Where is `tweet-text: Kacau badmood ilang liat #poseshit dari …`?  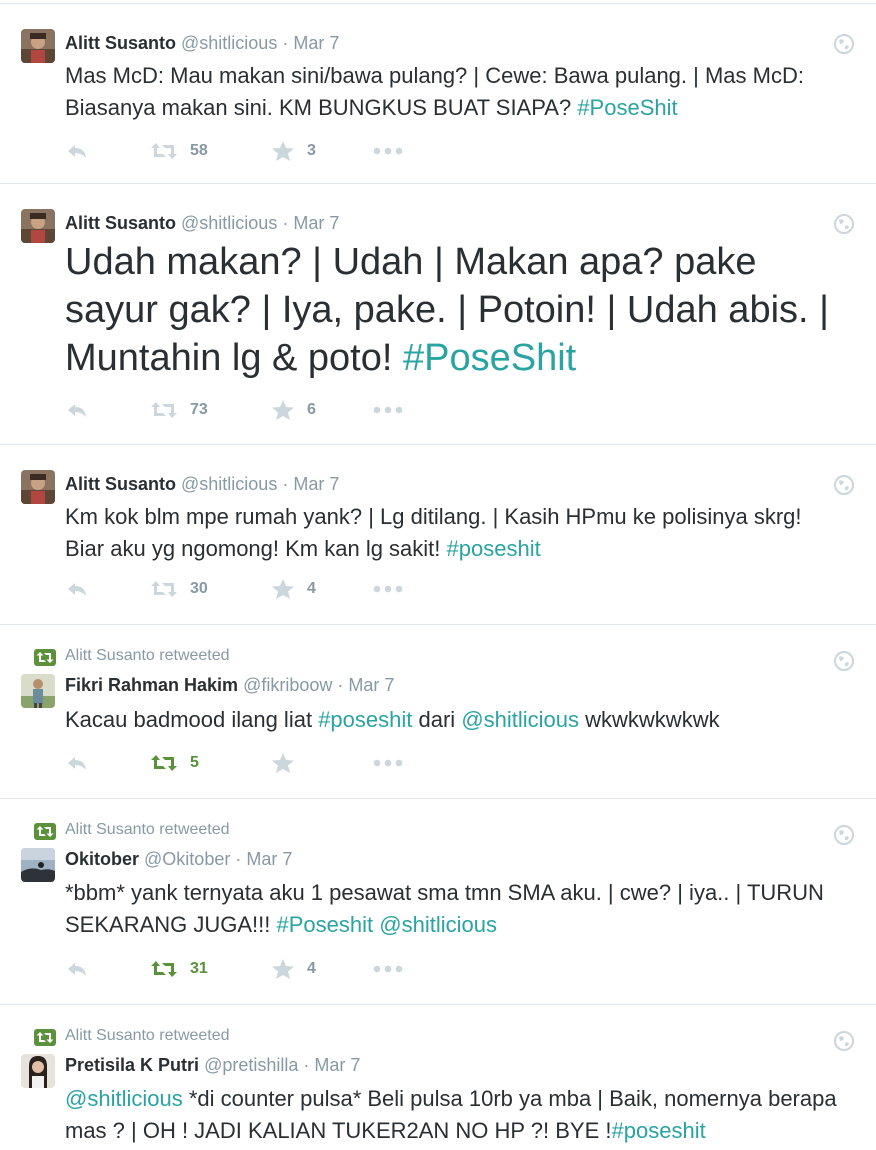
tweet-text: Kacau badmood ilang liat #poseshit dari … is located at coordinates (455, 720).